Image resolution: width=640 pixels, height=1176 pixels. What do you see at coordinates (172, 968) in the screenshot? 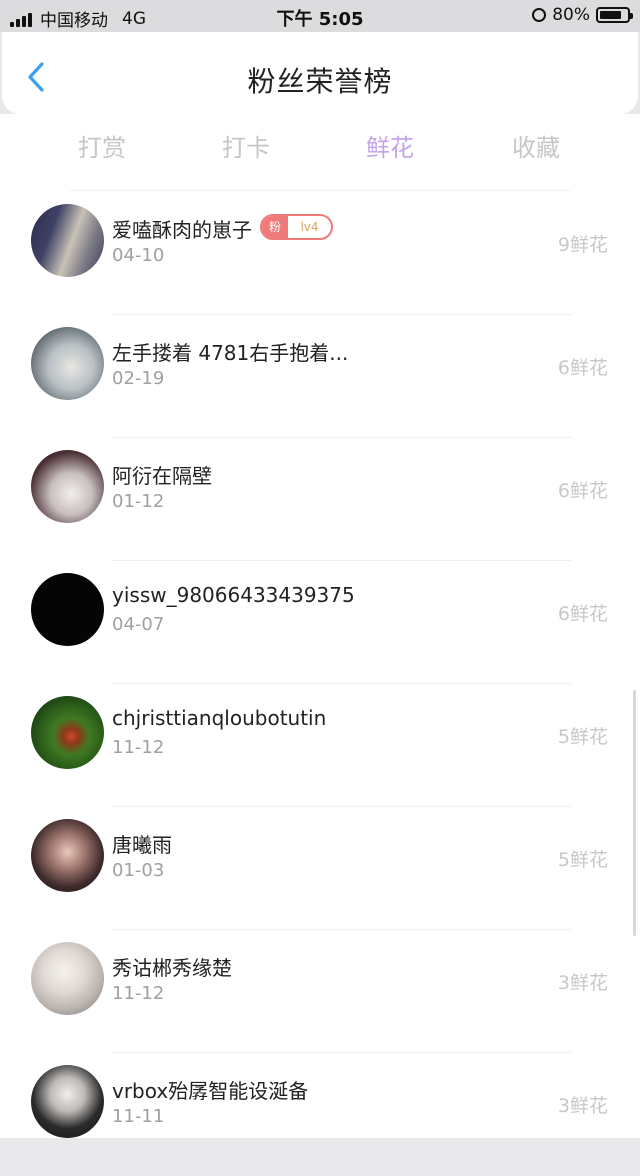
I see `fan-name: 秀诂郴秀缘楚` at bounding box center [172, 968].